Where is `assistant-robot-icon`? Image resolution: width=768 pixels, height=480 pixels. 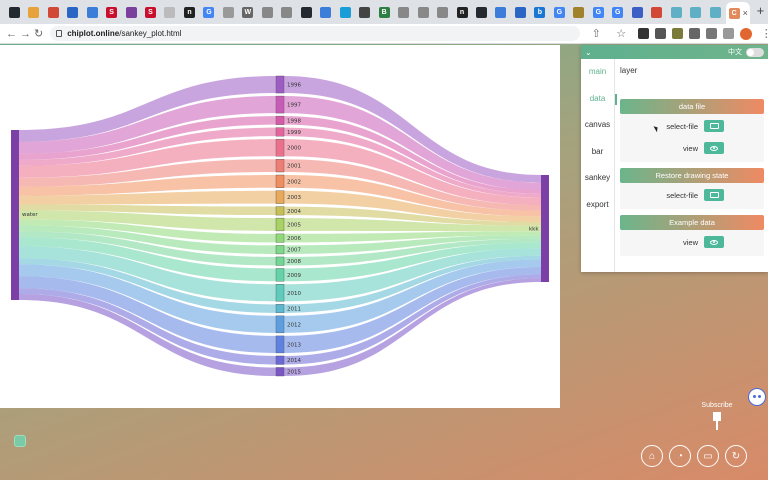 assistant-robot-icon is located at coordinates (757, 397).